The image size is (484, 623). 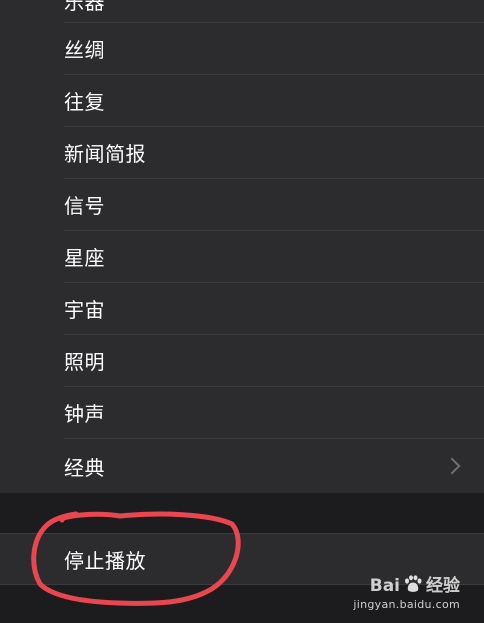 I want to click on list-item-label: 照明, so click(x=84, y=361).